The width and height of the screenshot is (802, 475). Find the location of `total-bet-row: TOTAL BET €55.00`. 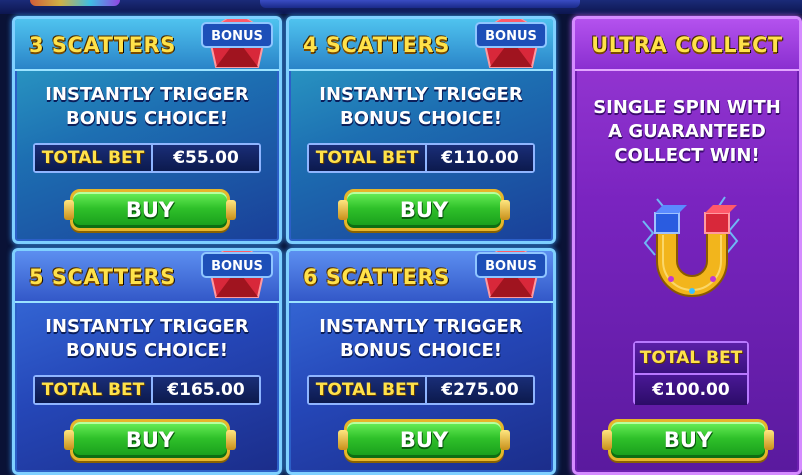

total-bet-row: TOTAL BET €55.00 is located at coordinates (147, 158).